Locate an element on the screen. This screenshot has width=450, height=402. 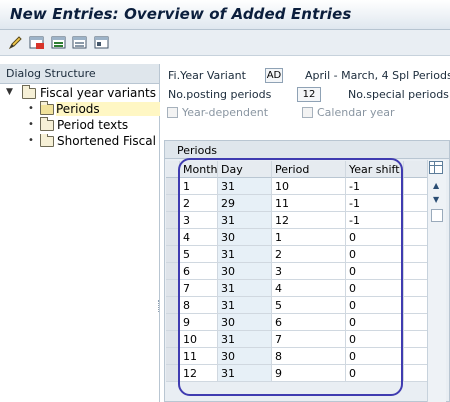
choose-icon is located at coordinates (102, 42).